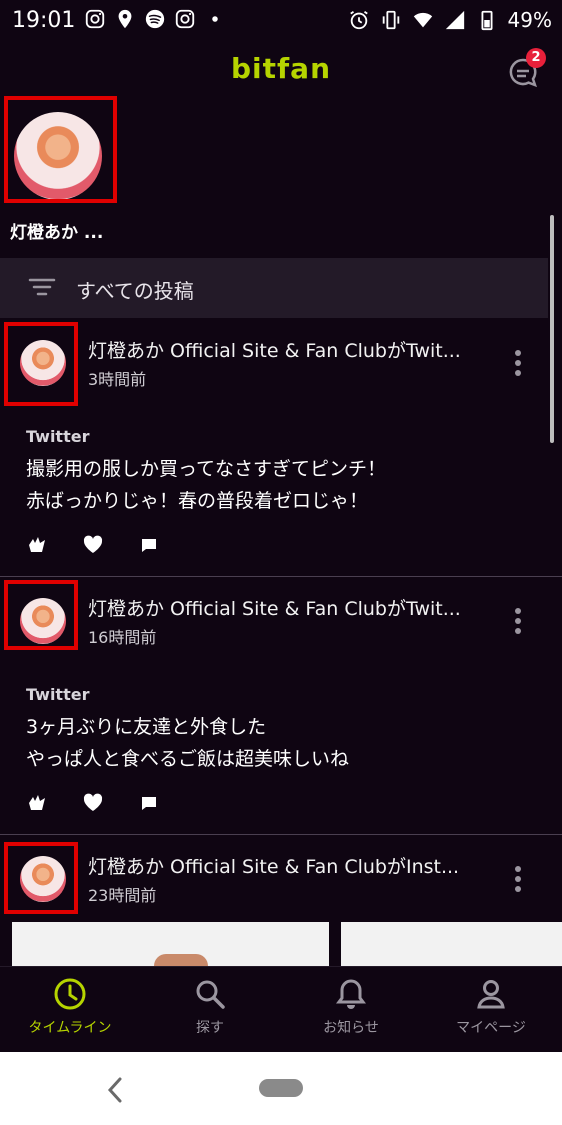  What do you see at coordinates (117, 379) in the screenshot?
I see `post-time: 3時間前` at bounding box center [117, 379].